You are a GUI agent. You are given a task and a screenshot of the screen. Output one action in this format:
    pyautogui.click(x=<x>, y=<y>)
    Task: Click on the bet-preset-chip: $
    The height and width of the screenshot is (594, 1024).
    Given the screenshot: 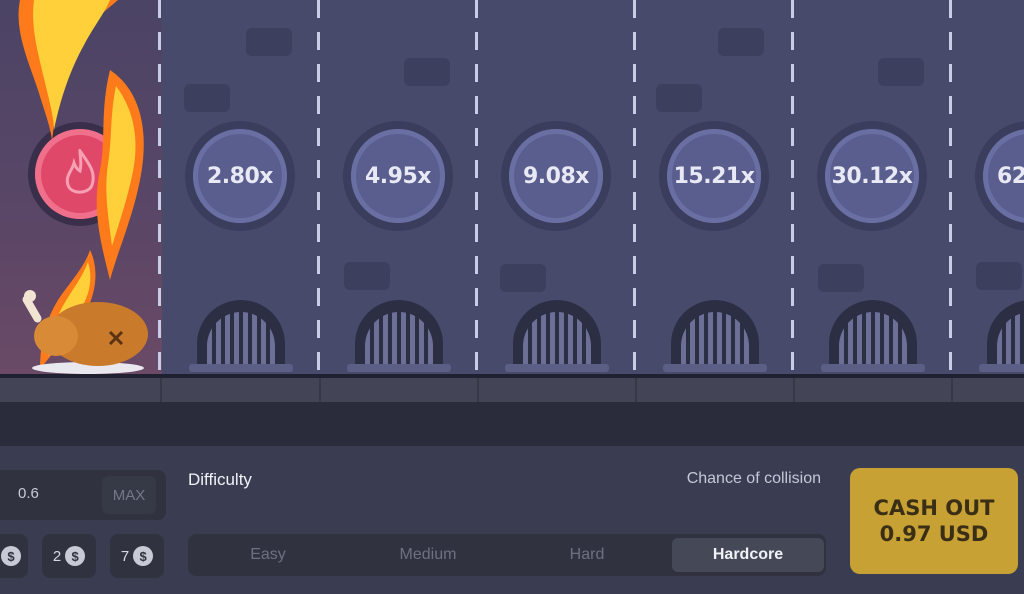 What is the action you would take?
    pyautogui.click(x=14, y=556)
    